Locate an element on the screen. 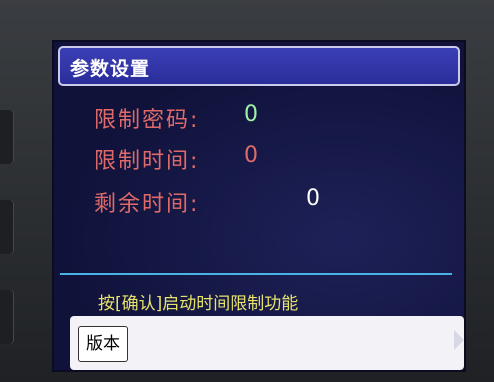 The image size is (494, 382). device-side-buttons is located at coordinates (9, 235).